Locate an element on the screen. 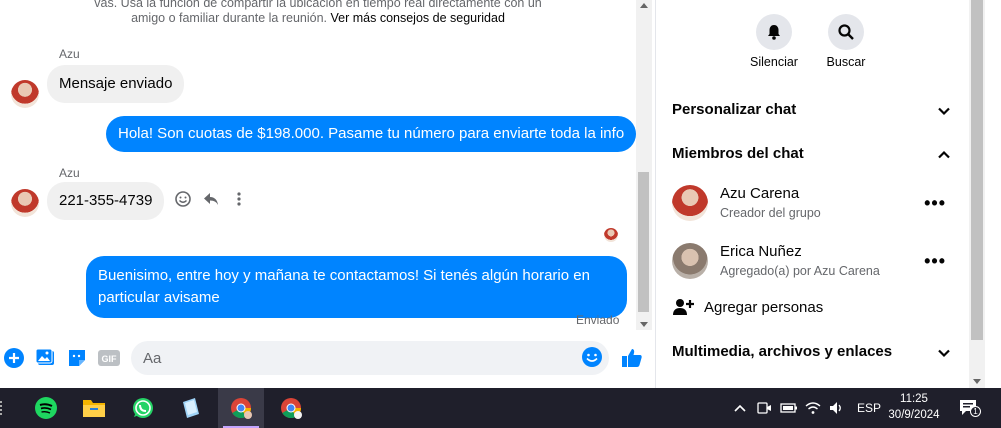 This screenshot has width=1001, height=428. bell-icon is located at coordinates (774, 32).